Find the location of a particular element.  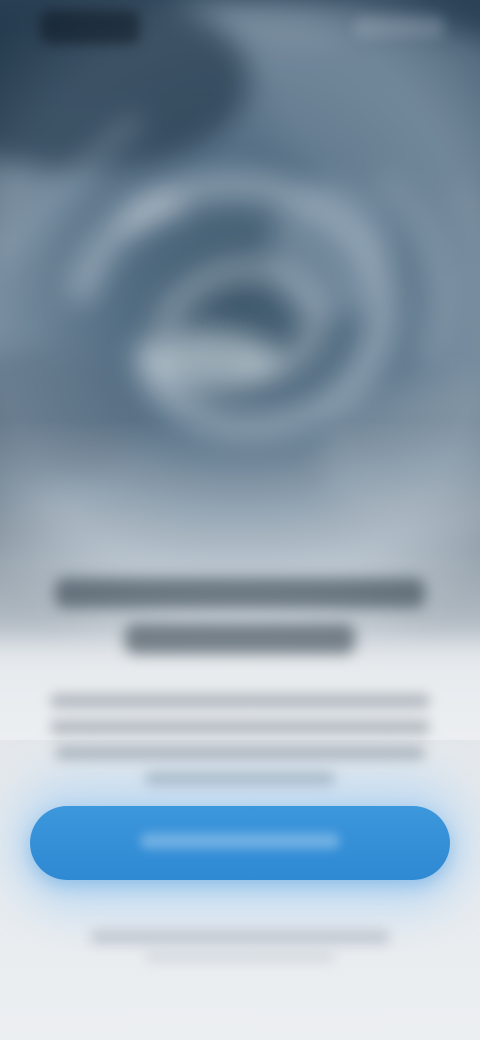

continue-button-label is located at coordinates (240, 840).